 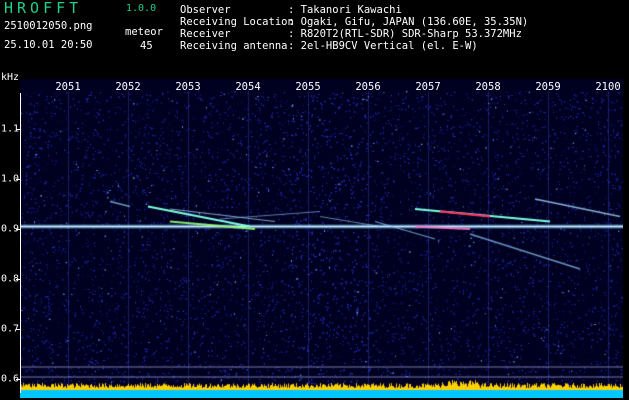 What do you see at coordinates (608, 87) in the screenshot?
I see `time-label: 2100` at bounding box center [608, 87].